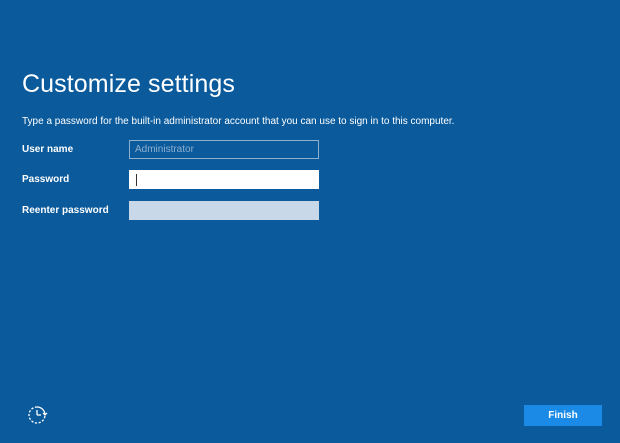  I want to click on password-label: Password, so click(46, 179).